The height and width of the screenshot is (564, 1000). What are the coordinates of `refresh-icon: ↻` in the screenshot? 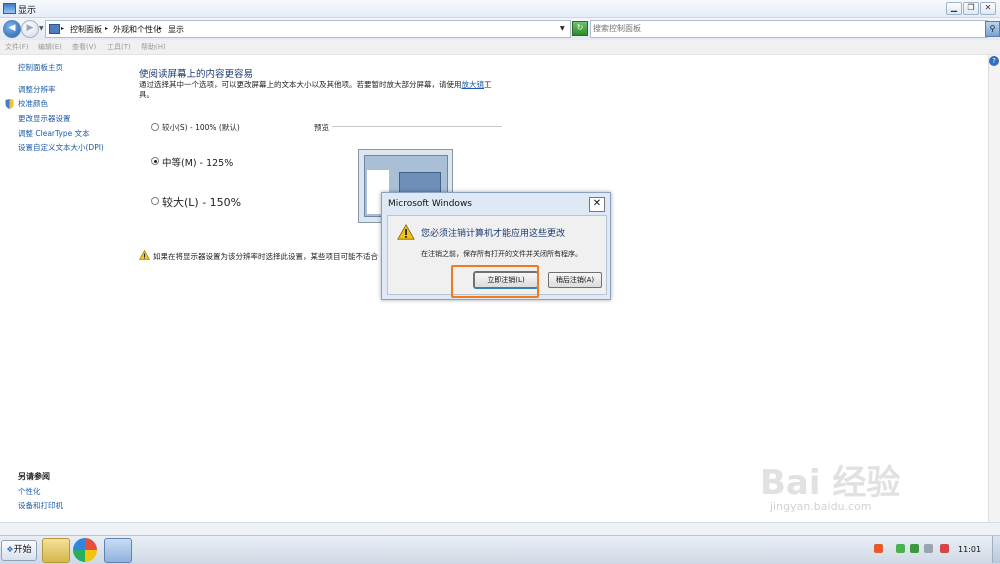 It's located at (580, 28).